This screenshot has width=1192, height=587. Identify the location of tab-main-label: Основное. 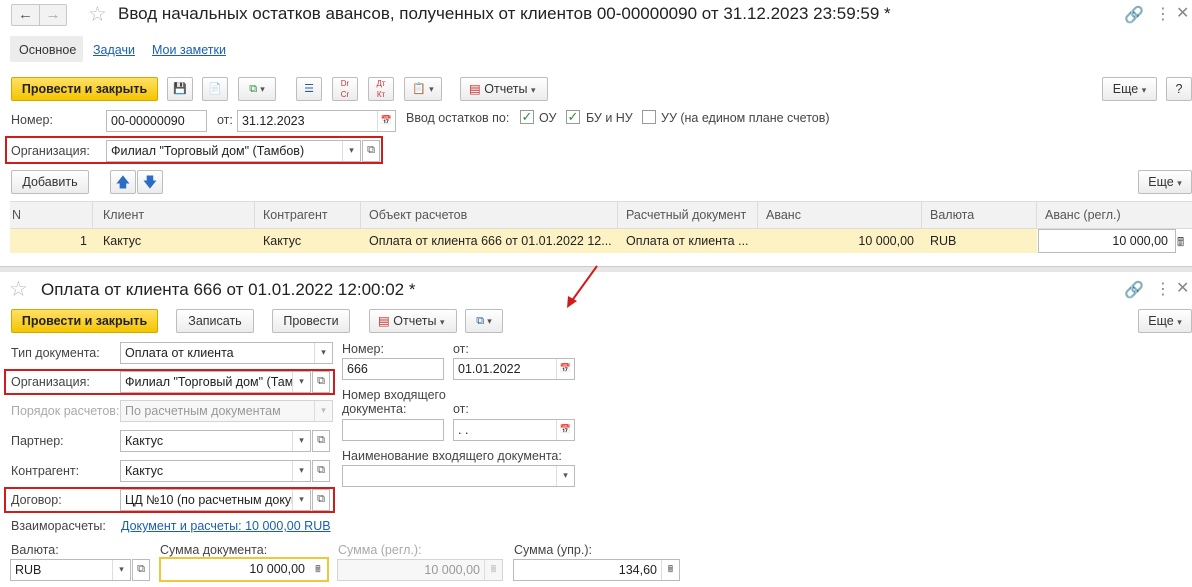
(47, 50).